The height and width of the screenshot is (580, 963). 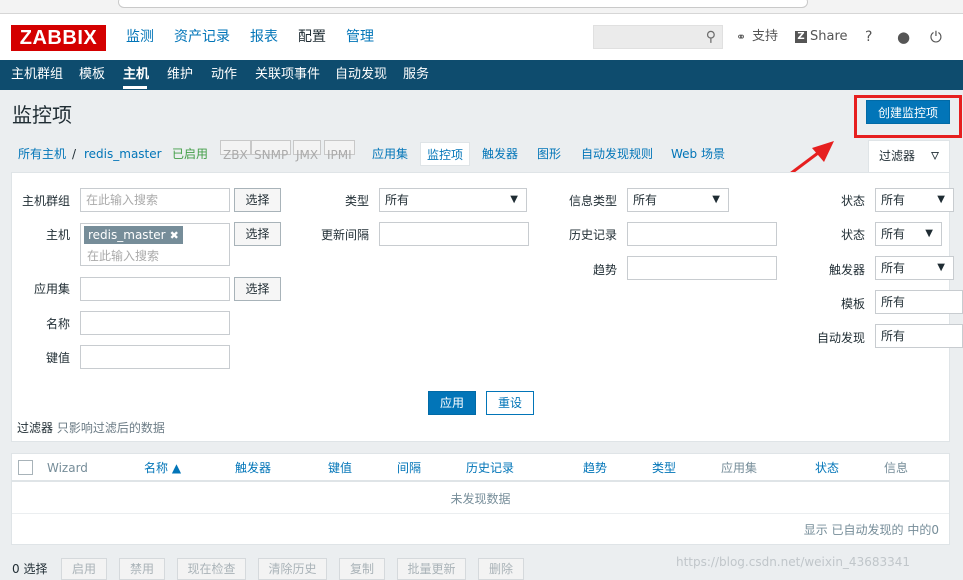 I want to click on column-interval: 间隔, so click(x=409, y=468).